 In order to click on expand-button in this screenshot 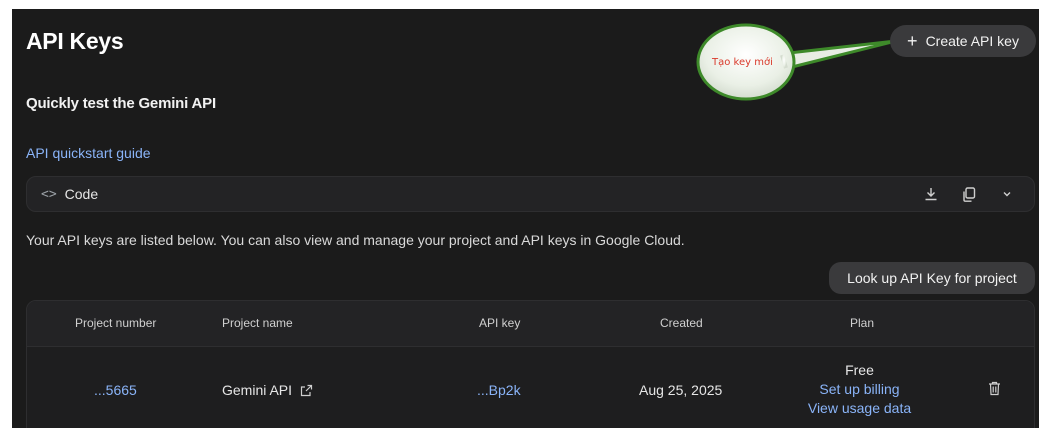, I will do `click(1007, 194)`.